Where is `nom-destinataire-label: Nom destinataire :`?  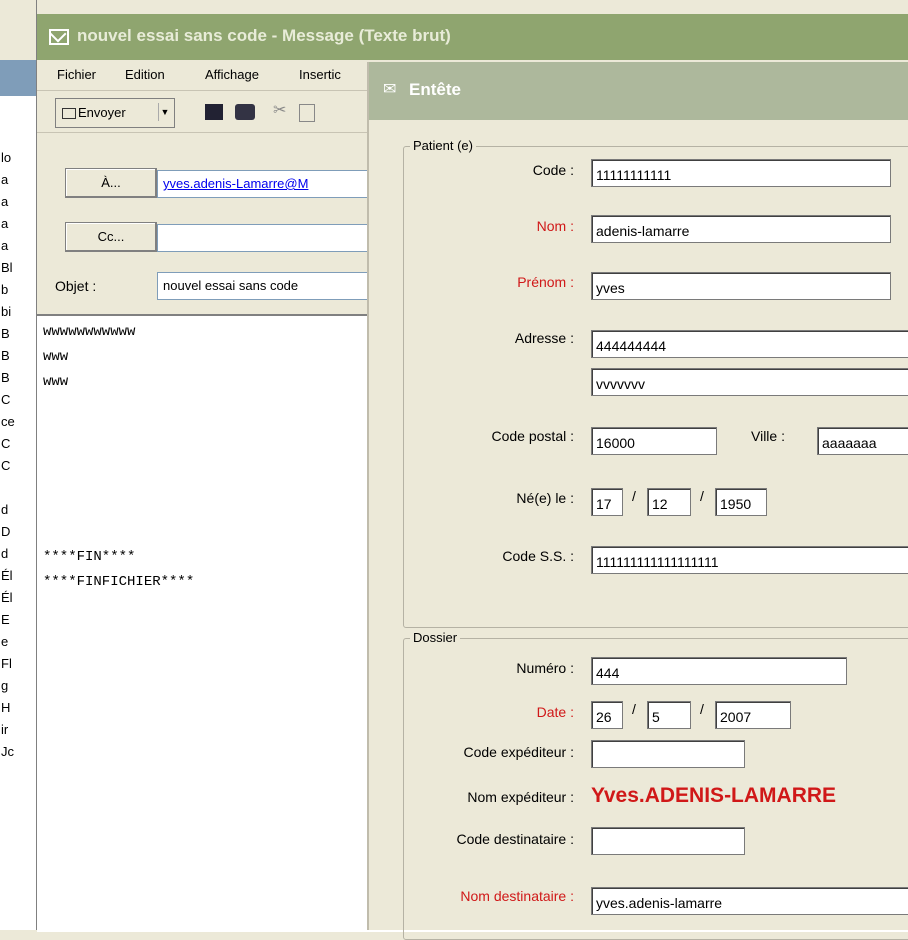
nom-destinataire-label: Nom destinataire : is located at coordinates (517, 896).